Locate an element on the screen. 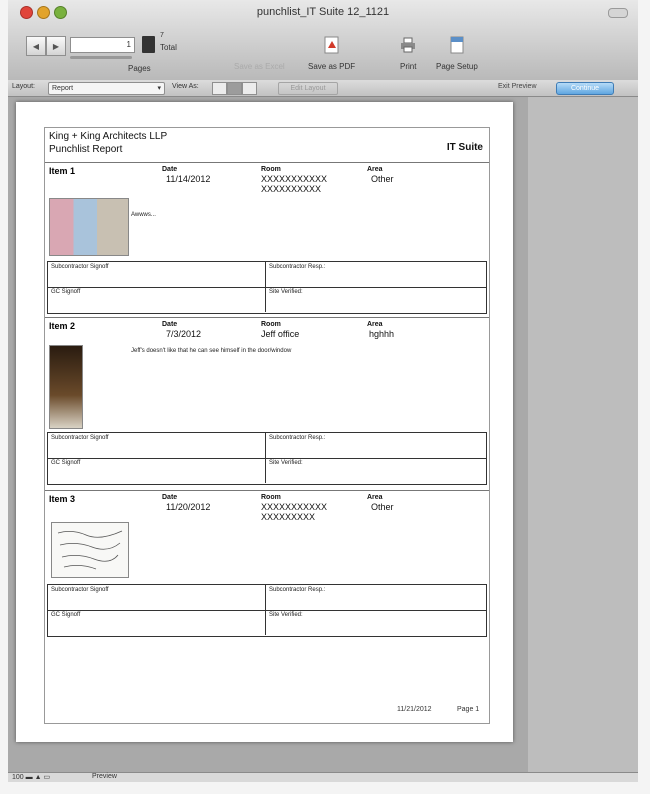  view-as-buttons is located at coordinates (234, 88).